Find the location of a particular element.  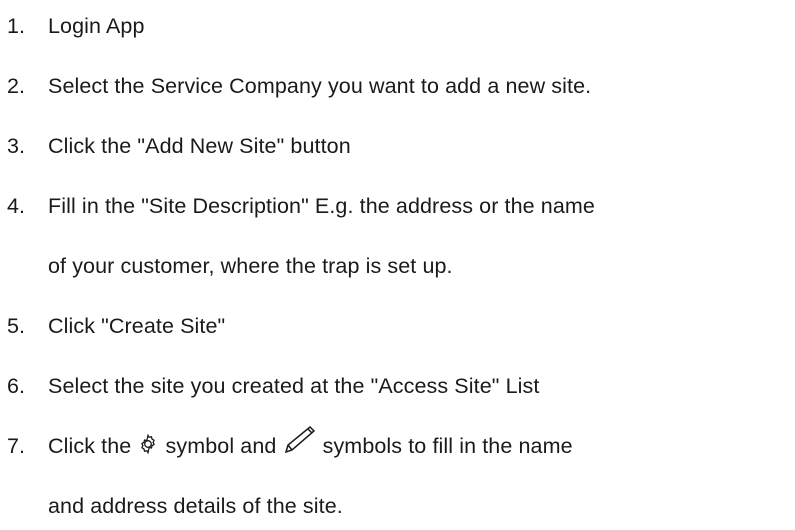

step-number: 6. is located at coordinates (16, 386).